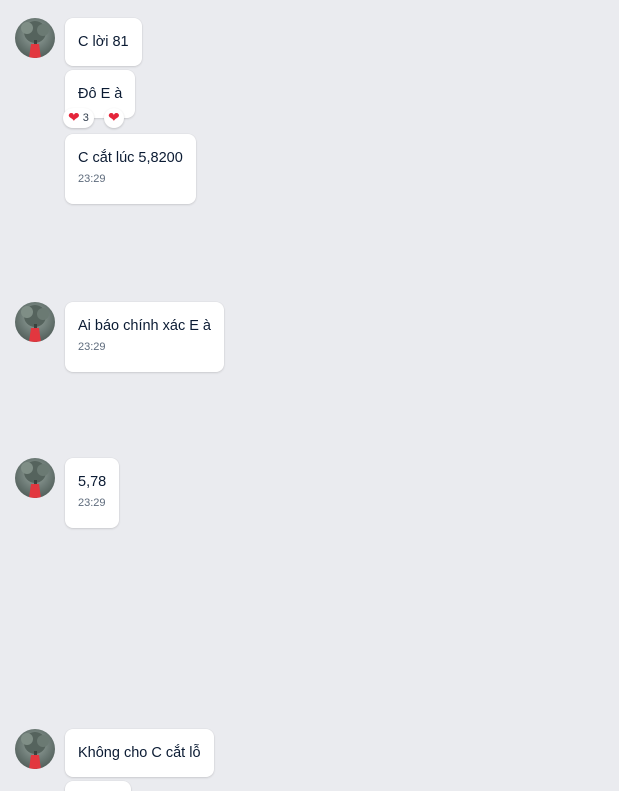  I want to click on reaction-summary: ❤ 3, so click(78, 118).